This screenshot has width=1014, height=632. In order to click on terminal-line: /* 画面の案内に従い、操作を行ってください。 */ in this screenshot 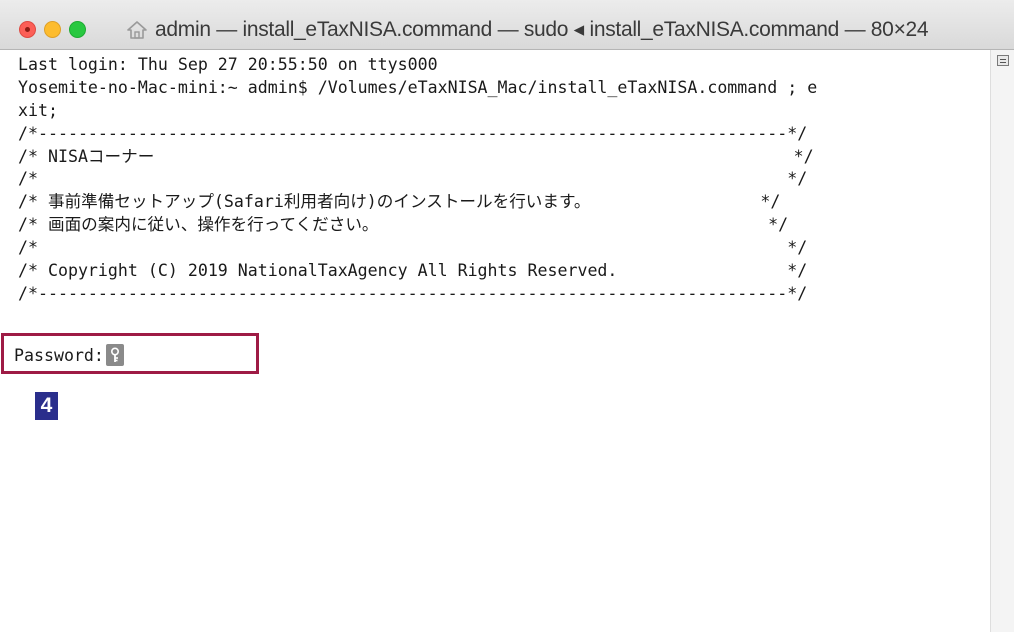, I will do `click(403, 225)`.